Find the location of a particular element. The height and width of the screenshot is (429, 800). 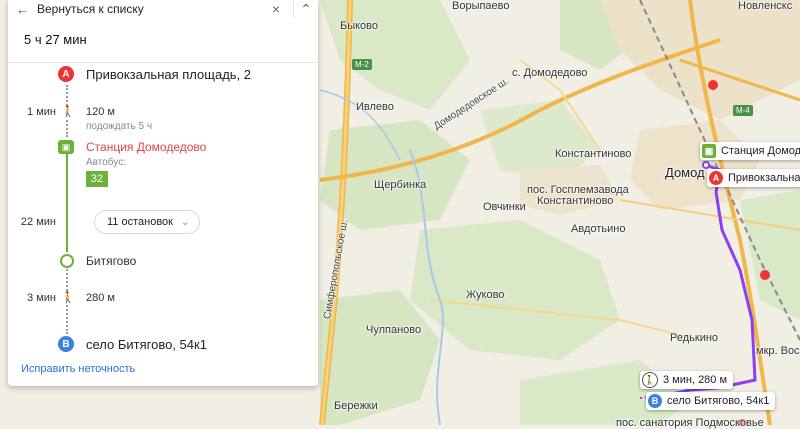

place-label: Новленскс is located at coordinates (765, 6).